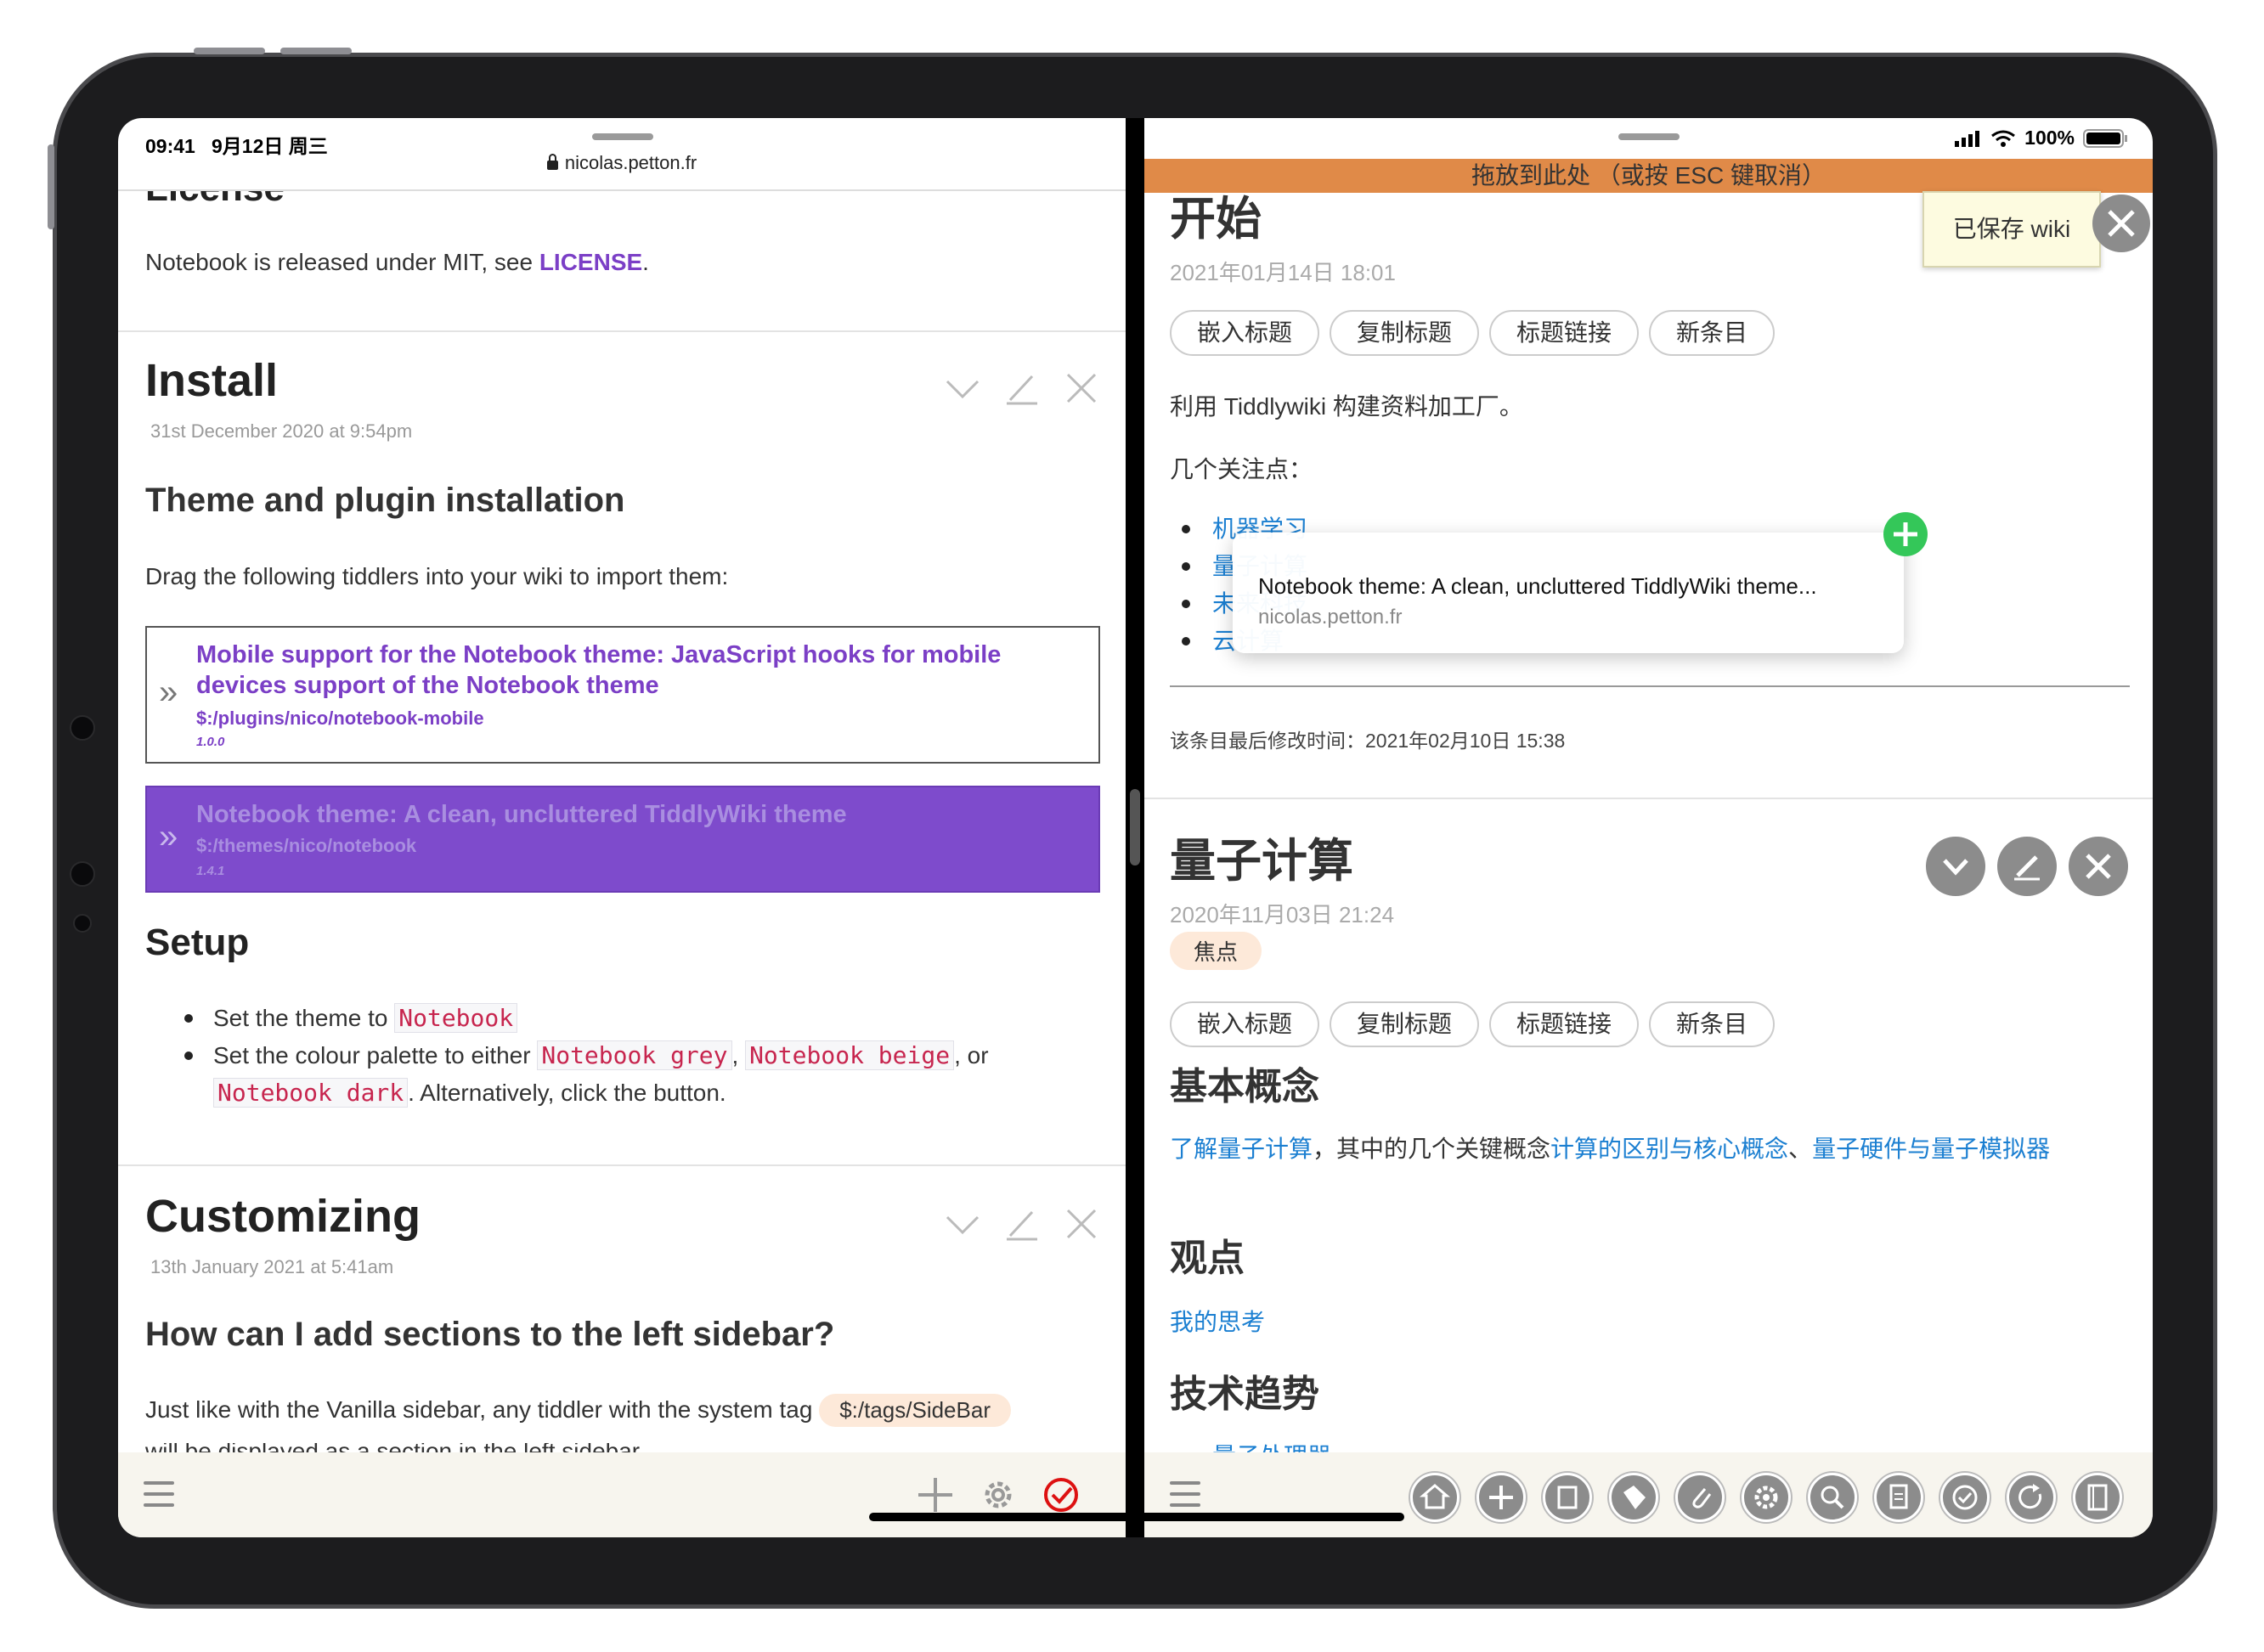 This screenshot has height=1652, width=2264. What do you see at coordinates (1965, 1497) in the screenshot?
I see `check-icon` at bounding box center [1965, 1497].